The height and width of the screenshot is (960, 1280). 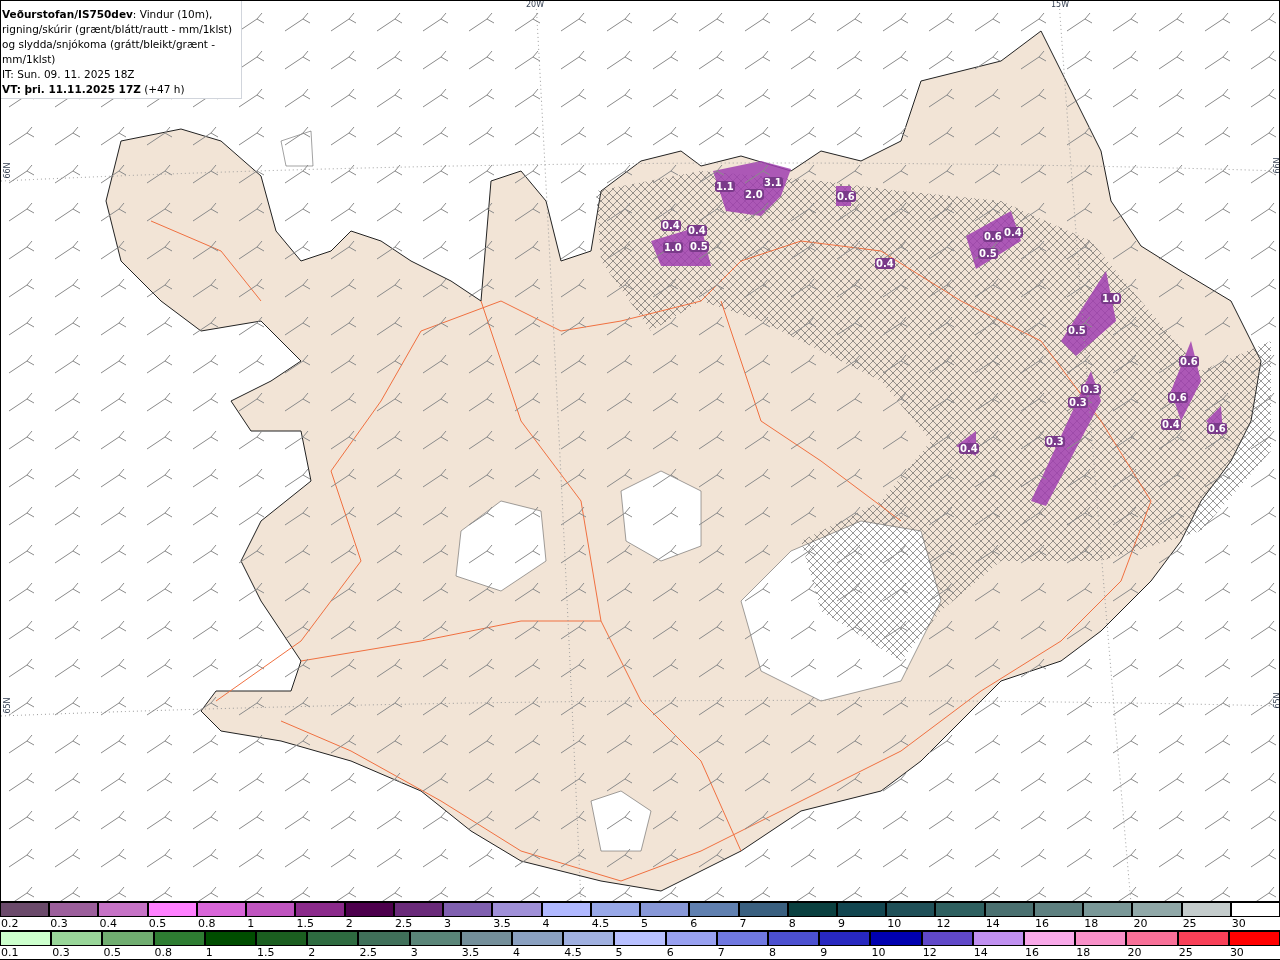 I want to click on legend-value: 0.4, so click(x=107, y=923).